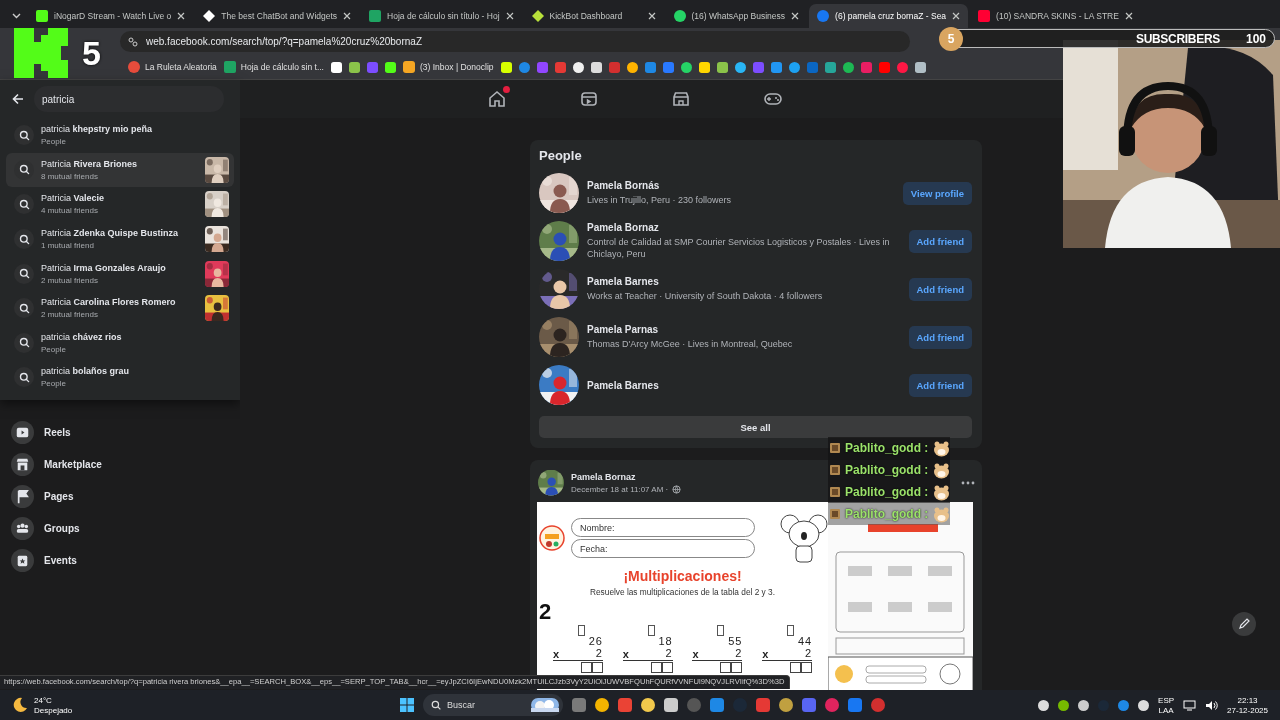 The width and height of the screenshot is (1280, 720). Describe the element at coordinates (120, 377) in the screenshot. I see `search-suggestion: patricia bolaños grau People` at that location.